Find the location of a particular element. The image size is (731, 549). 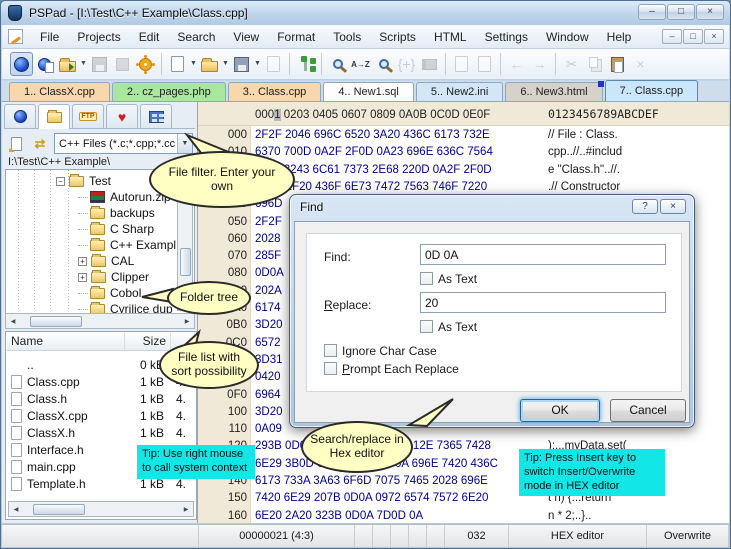

tree-item: Cobol is located at coordinates (109, 293).